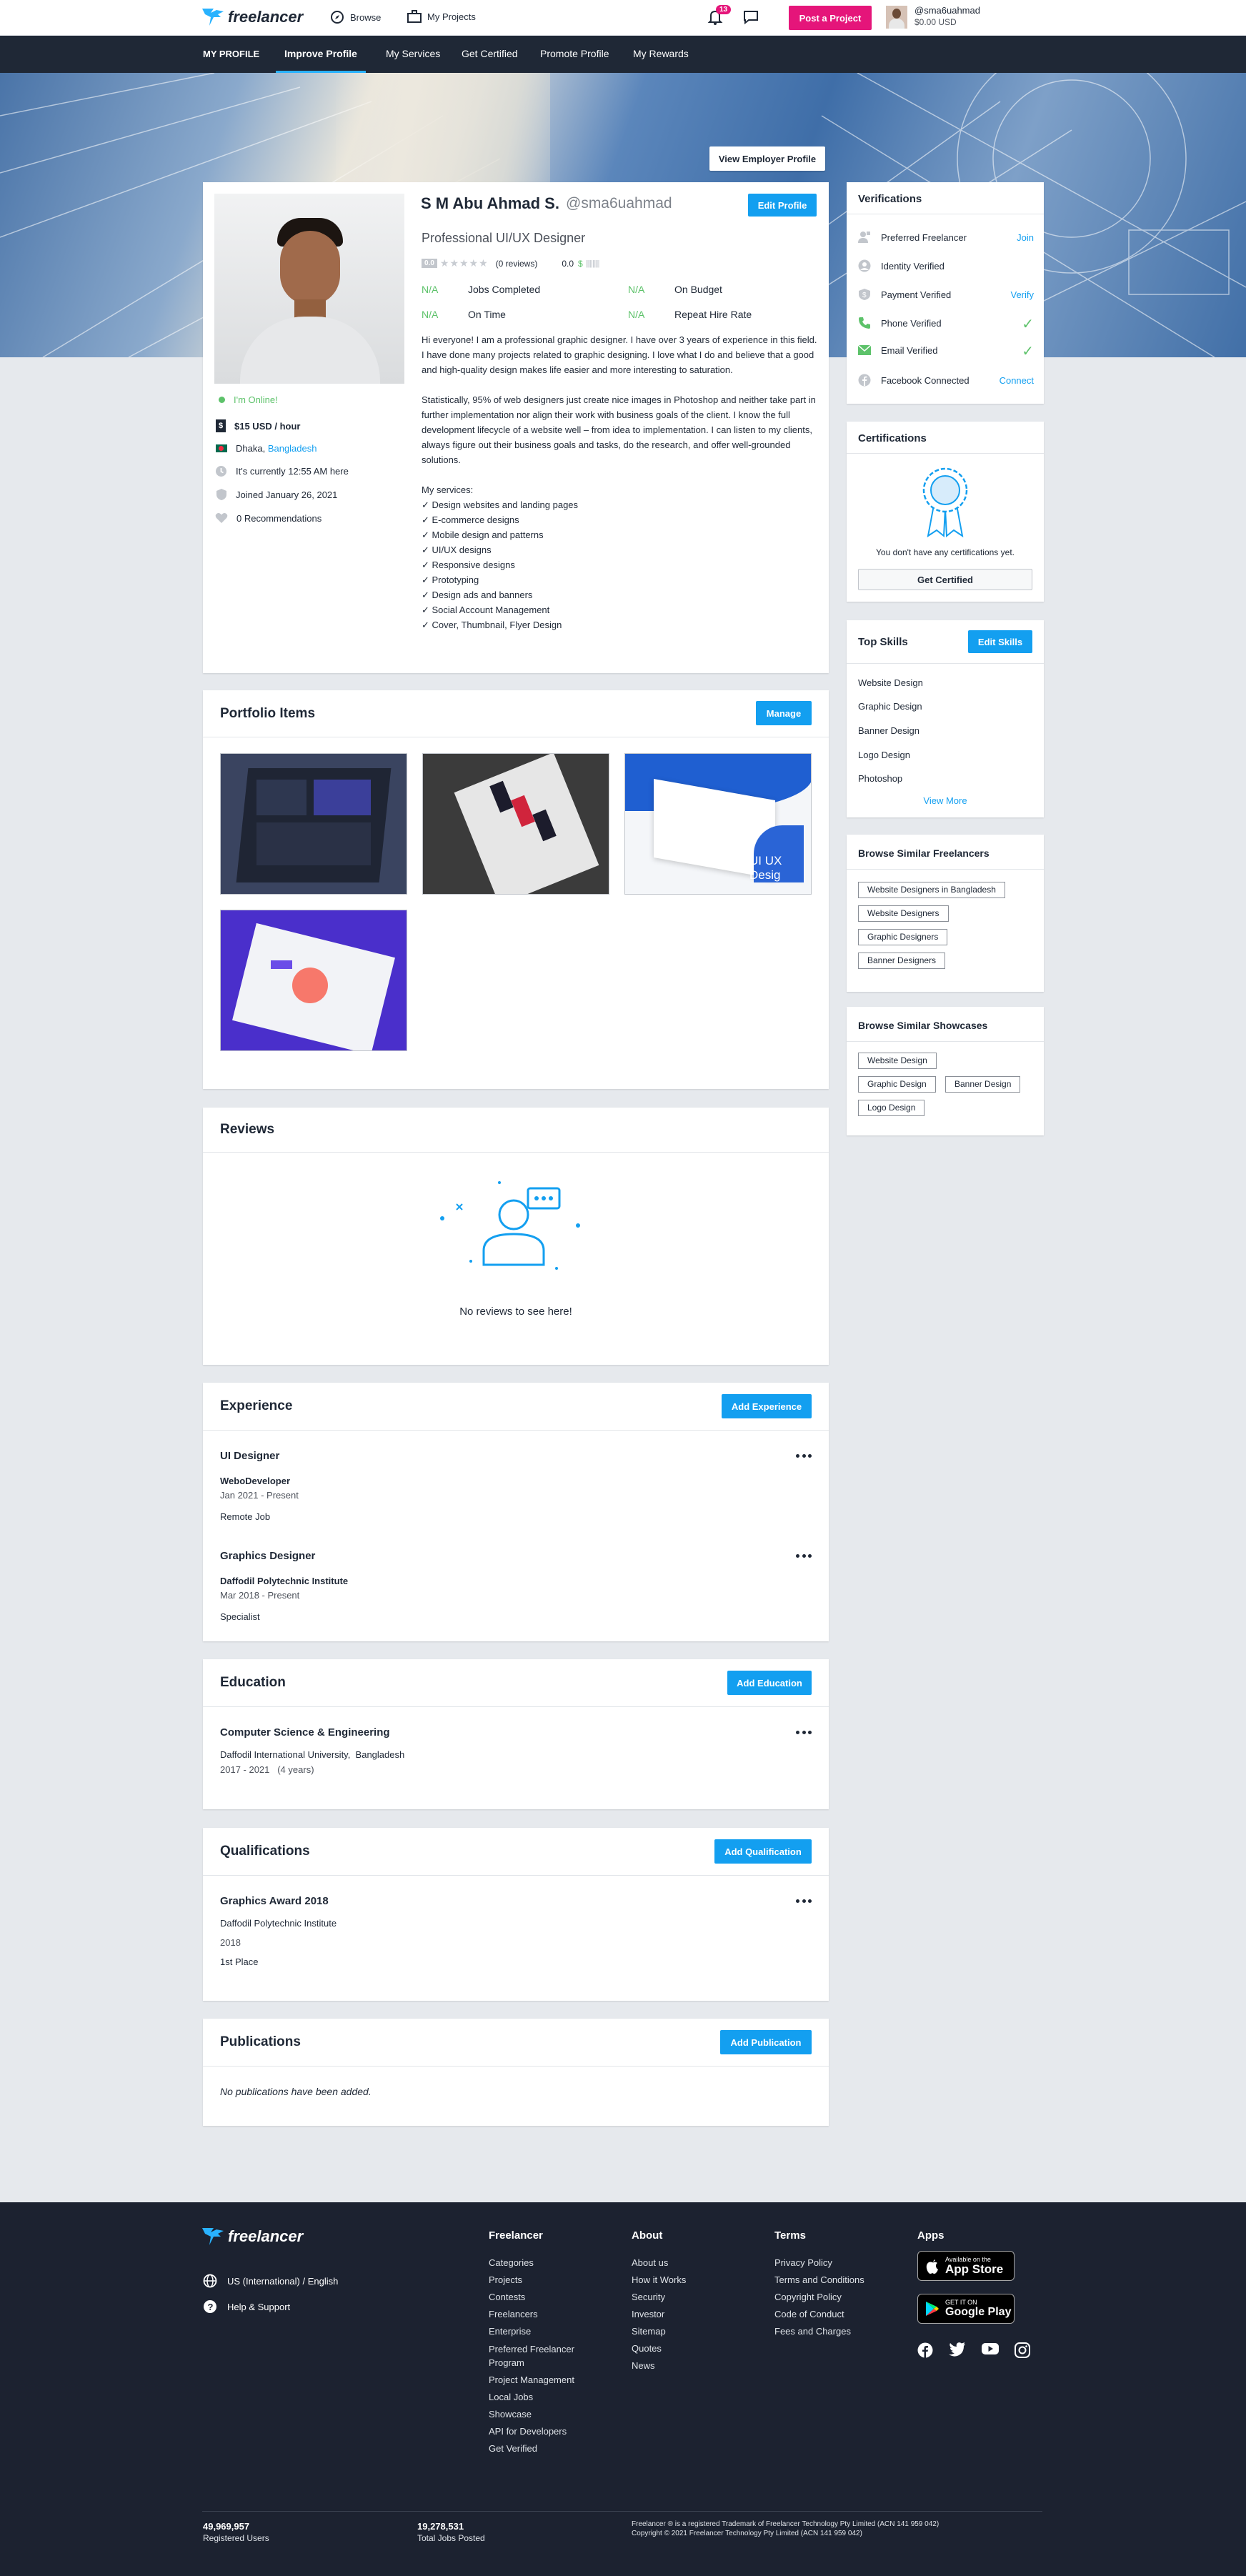 This screenshot has width=1246, height=2576. Describe the element at coordinates (246, 2306) in the screenshot. I see `help-support-link: ? Help & Support` at that location.